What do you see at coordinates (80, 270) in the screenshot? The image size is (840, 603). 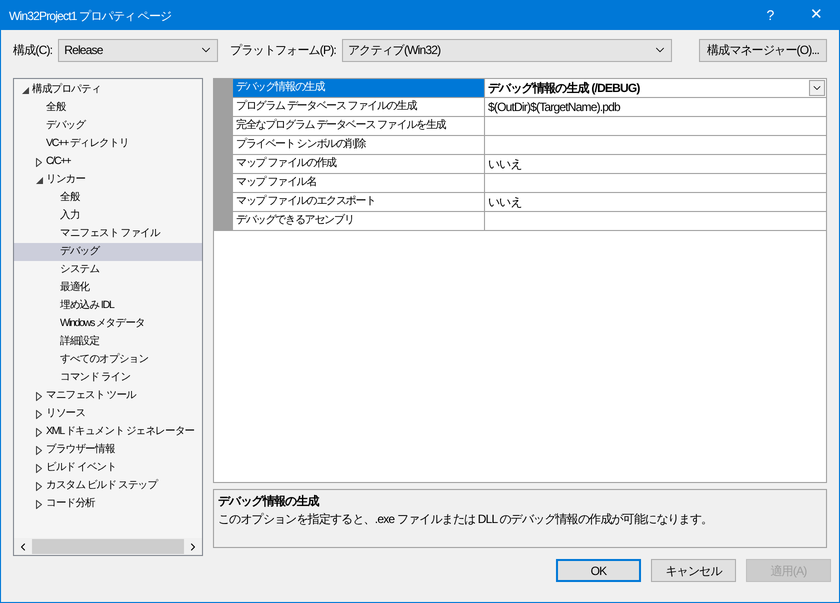 I see `tree-label: システム` at bounding box center [80, 270].